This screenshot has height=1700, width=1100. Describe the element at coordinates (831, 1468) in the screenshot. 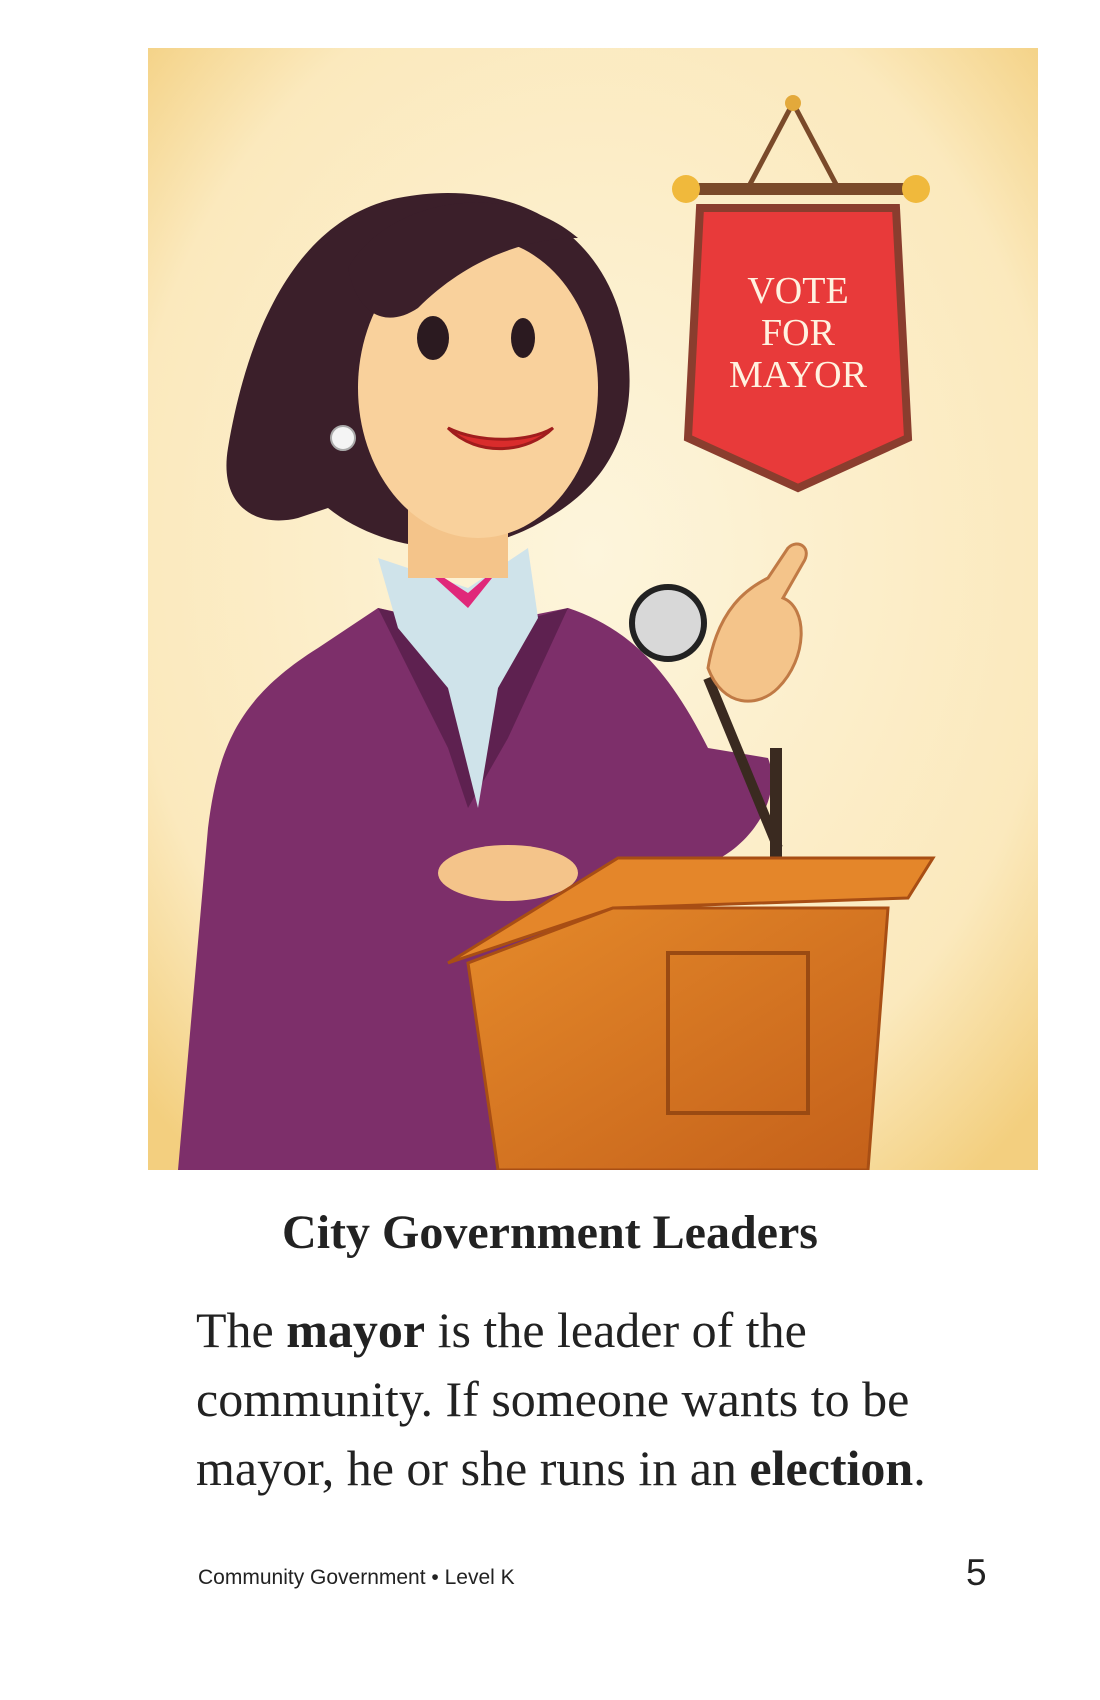

I see `term-election: election` at that location.